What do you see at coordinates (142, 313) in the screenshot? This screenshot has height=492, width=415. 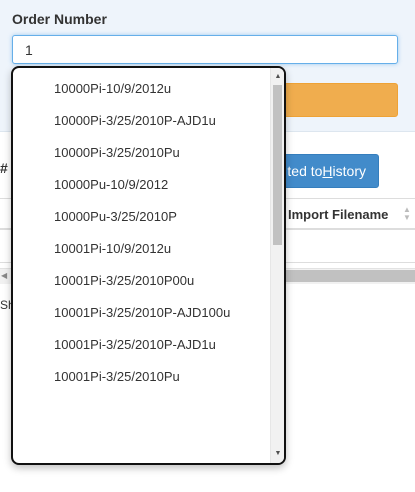 I see `autocomplete-item: 10001Pi-3/25/2010P-AJD100u` at bounding box center [142, 313].